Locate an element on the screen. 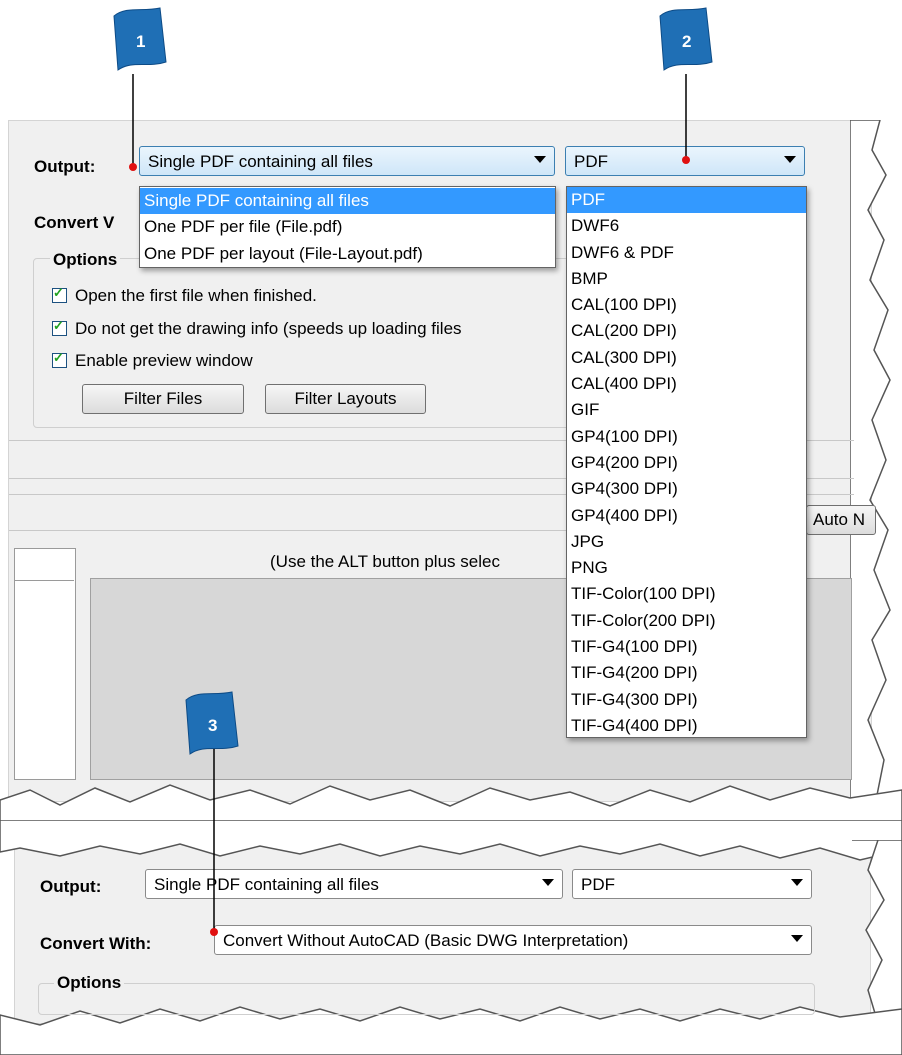 Image resolution: width=902 pixels, height=1055 pixels. callout-1-number: 1 is located at coordinates (141, 41).